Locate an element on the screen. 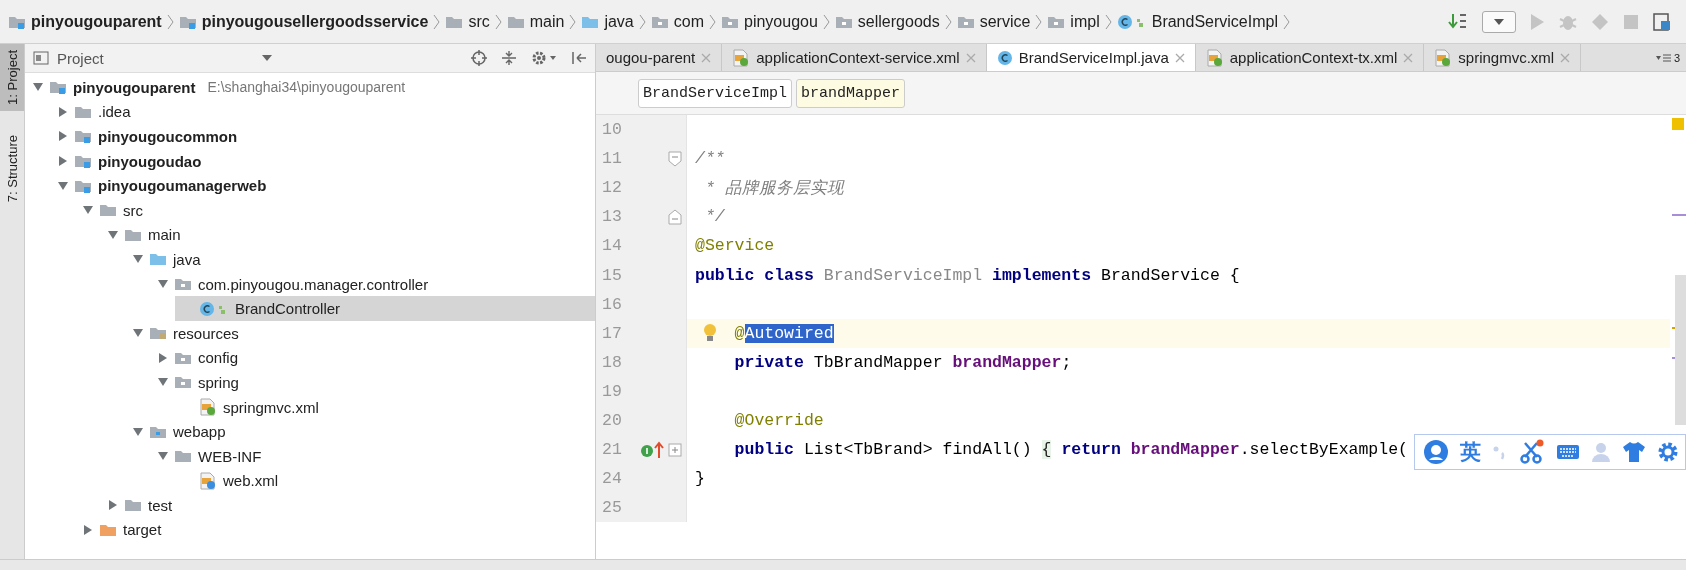  breadcrumb-item: BrandServiceImpl is located at coordinates (1197, 21).